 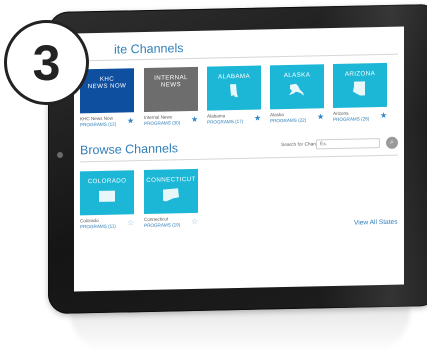 What do you see at coordinates (240, 329) in the screenshot?
I see `tablet-reflection` at bounding box center [240, 329].